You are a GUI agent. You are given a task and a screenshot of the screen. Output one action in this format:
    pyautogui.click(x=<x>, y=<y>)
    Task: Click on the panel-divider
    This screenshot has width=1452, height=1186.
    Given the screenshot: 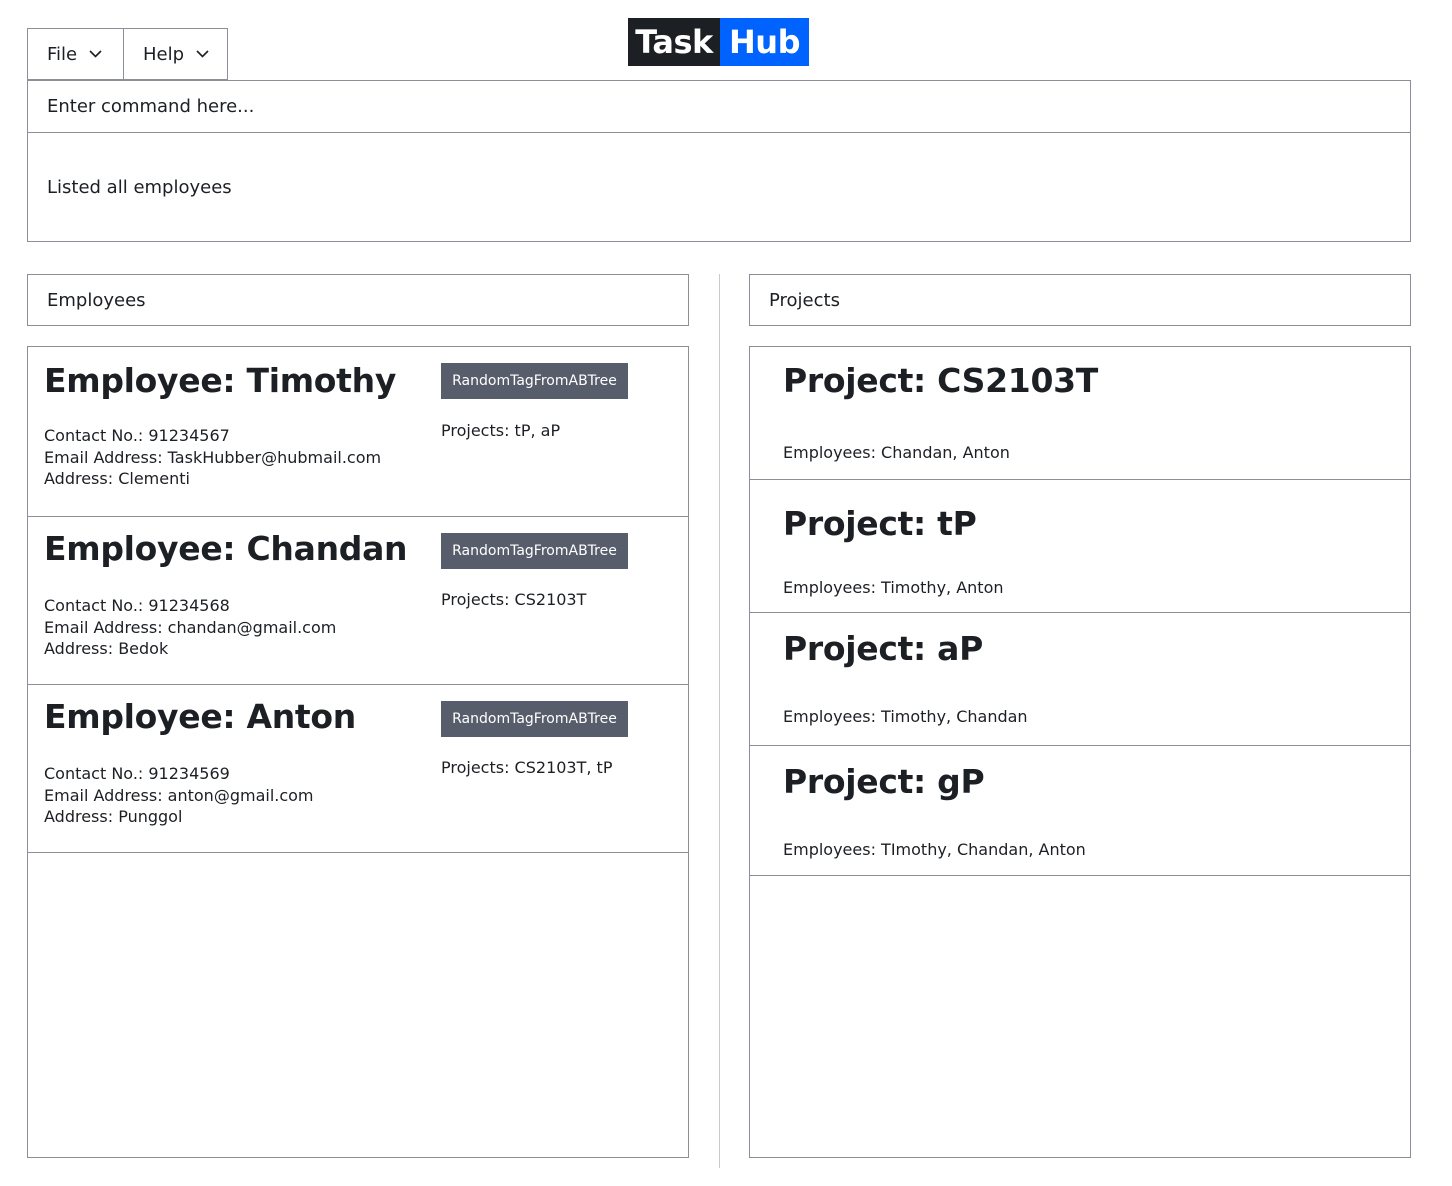 What is the action you would take?
    pyautogui.click(x=719, y=721)
    